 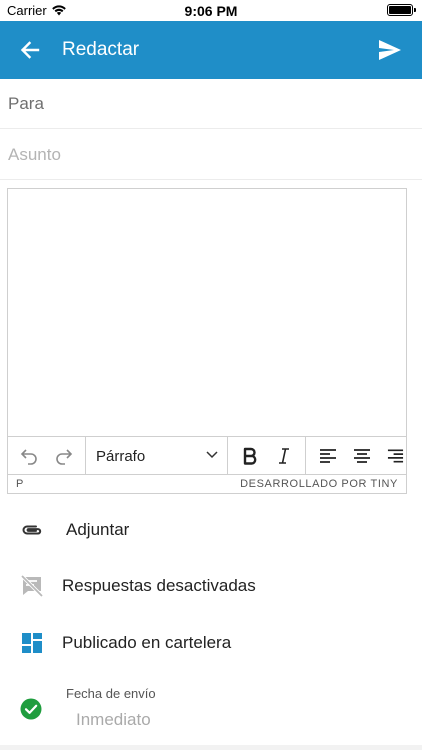 I want to click on page-title: Redactar, so click(x=101, y=49).